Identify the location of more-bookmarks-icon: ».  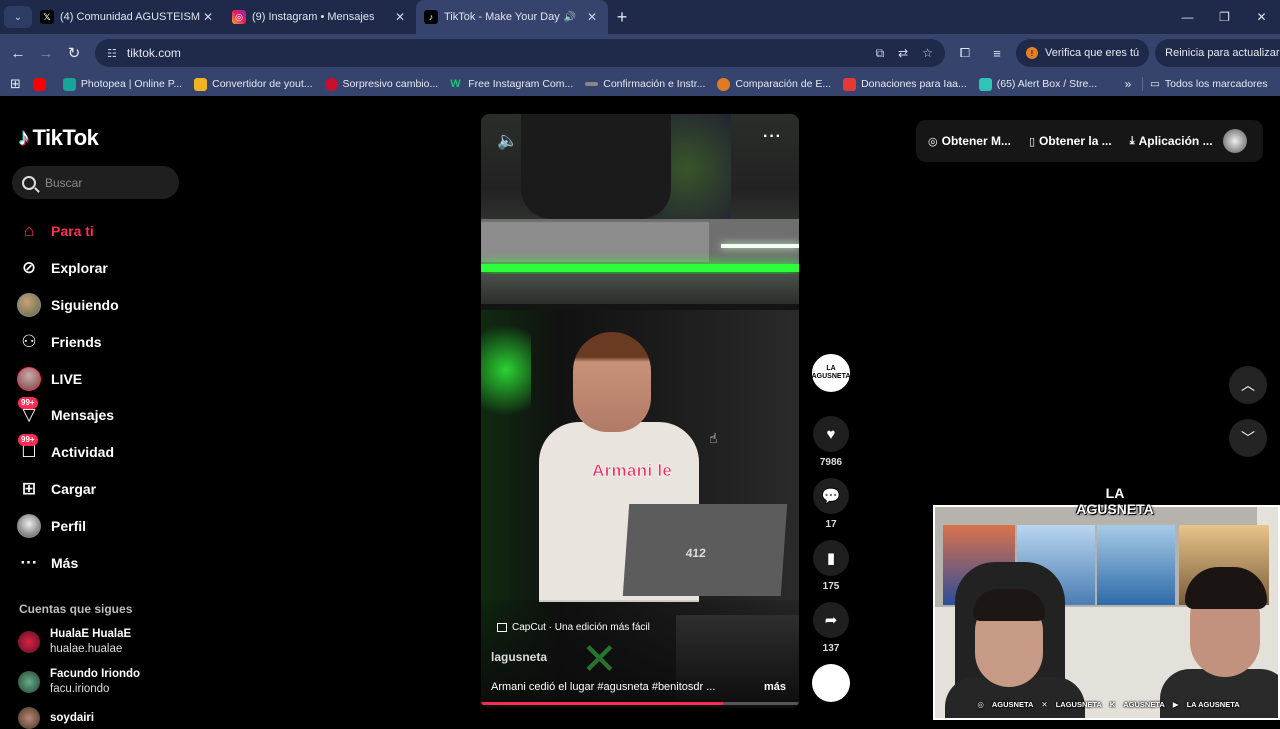
(1128, 84).